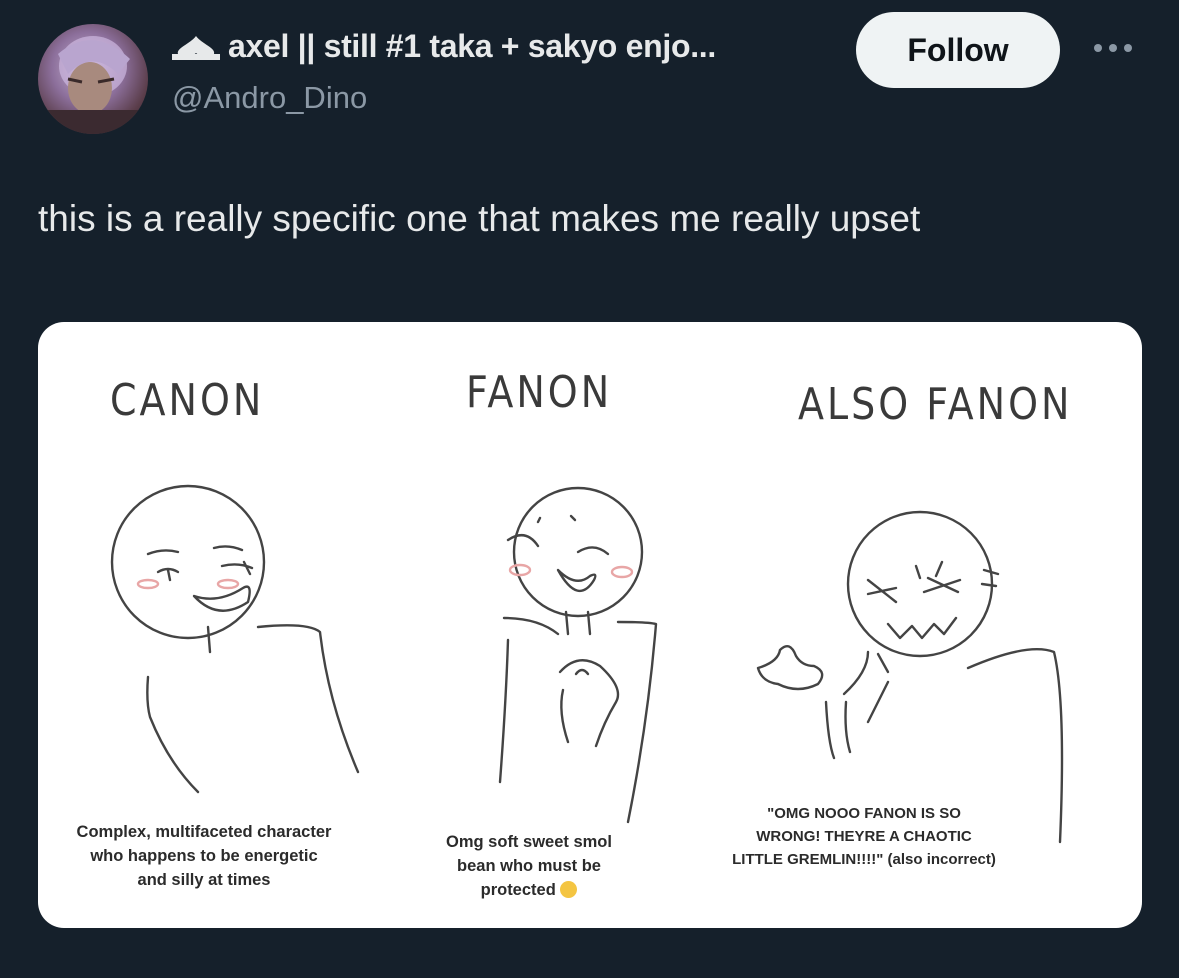 The image size is (1179, 978). I want to click on panel-heading-canon: CANON, so click(187, 400).